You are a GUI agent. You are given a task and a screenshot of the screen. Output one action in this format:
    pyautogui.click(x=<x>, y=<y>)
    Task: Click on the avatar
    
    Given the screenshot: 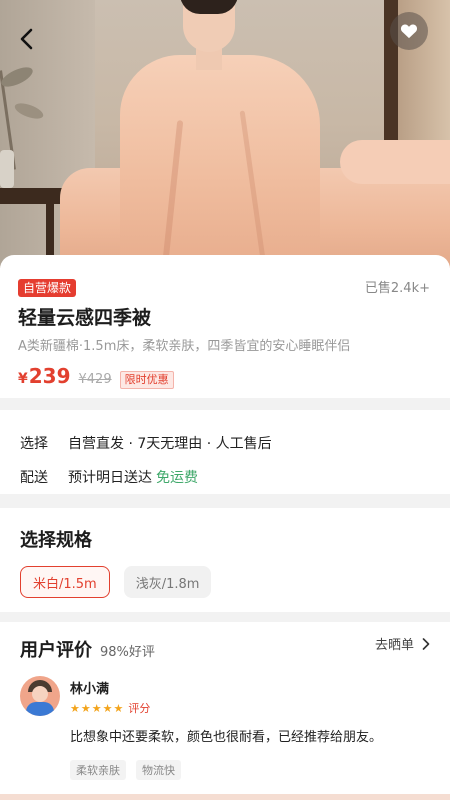 What is the action you would take?
    pyautogui.click(x=40, y=696)
    